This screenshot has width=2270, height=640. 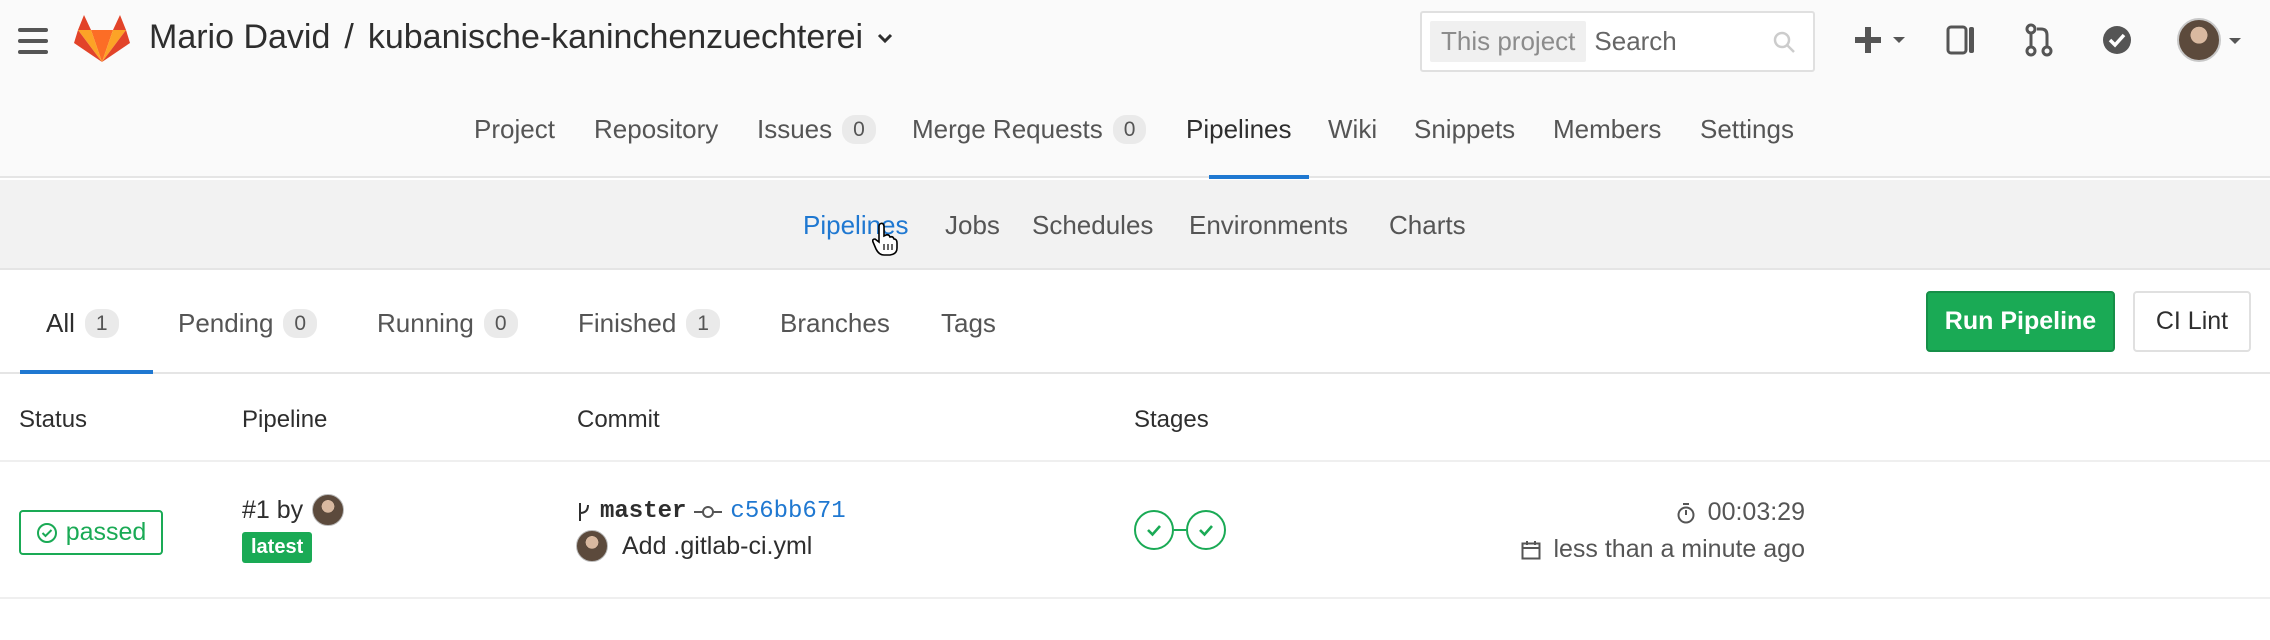 What do you see at coordinates (2020, 321) in the screenshot?
I see `run-pipeline-button: Run Pipeline` at bounding box center [2020, 321].